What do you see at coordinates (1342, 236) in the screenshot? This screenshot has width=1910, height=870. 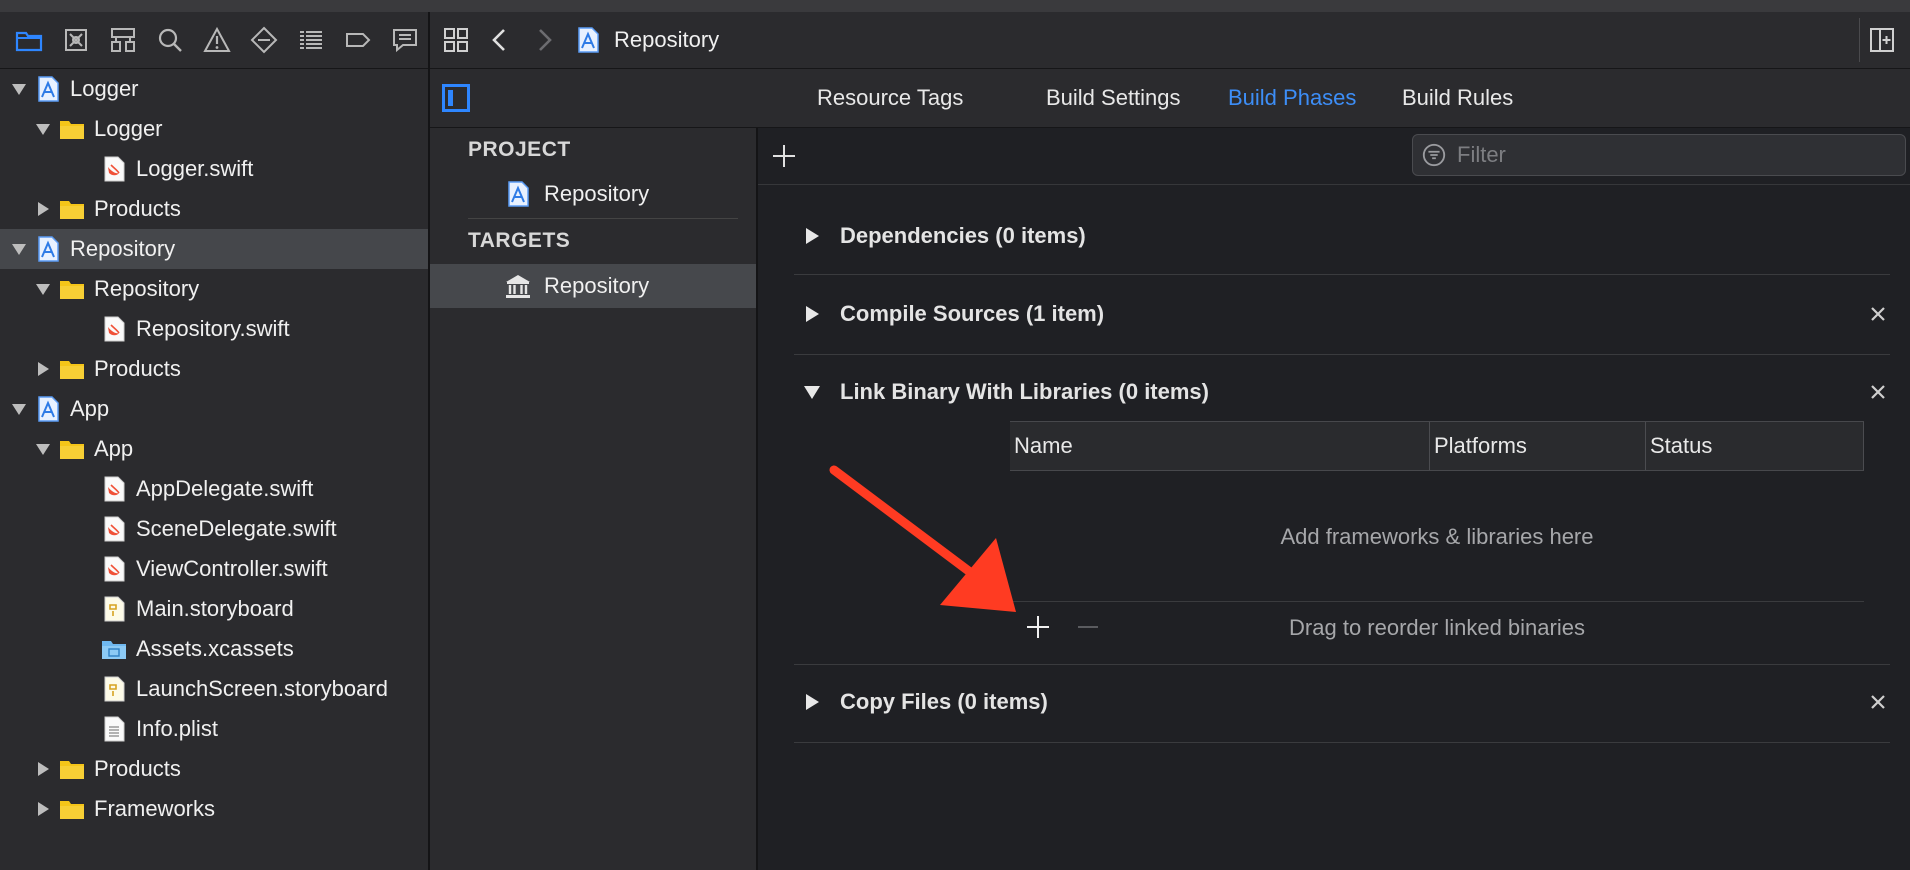 I see `phase-header: Dependencies (0 items)` at bounding box center [1342, 236].